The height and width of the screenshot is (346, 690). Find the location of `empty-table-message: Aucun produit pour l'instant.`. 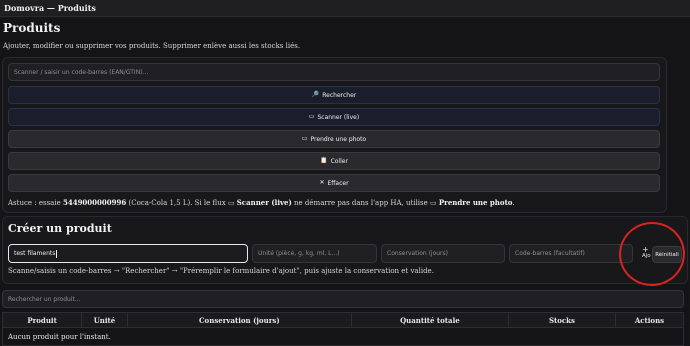

empty-table-message: Aucun produit pour l'instant. is located at coordinates (343, 336).